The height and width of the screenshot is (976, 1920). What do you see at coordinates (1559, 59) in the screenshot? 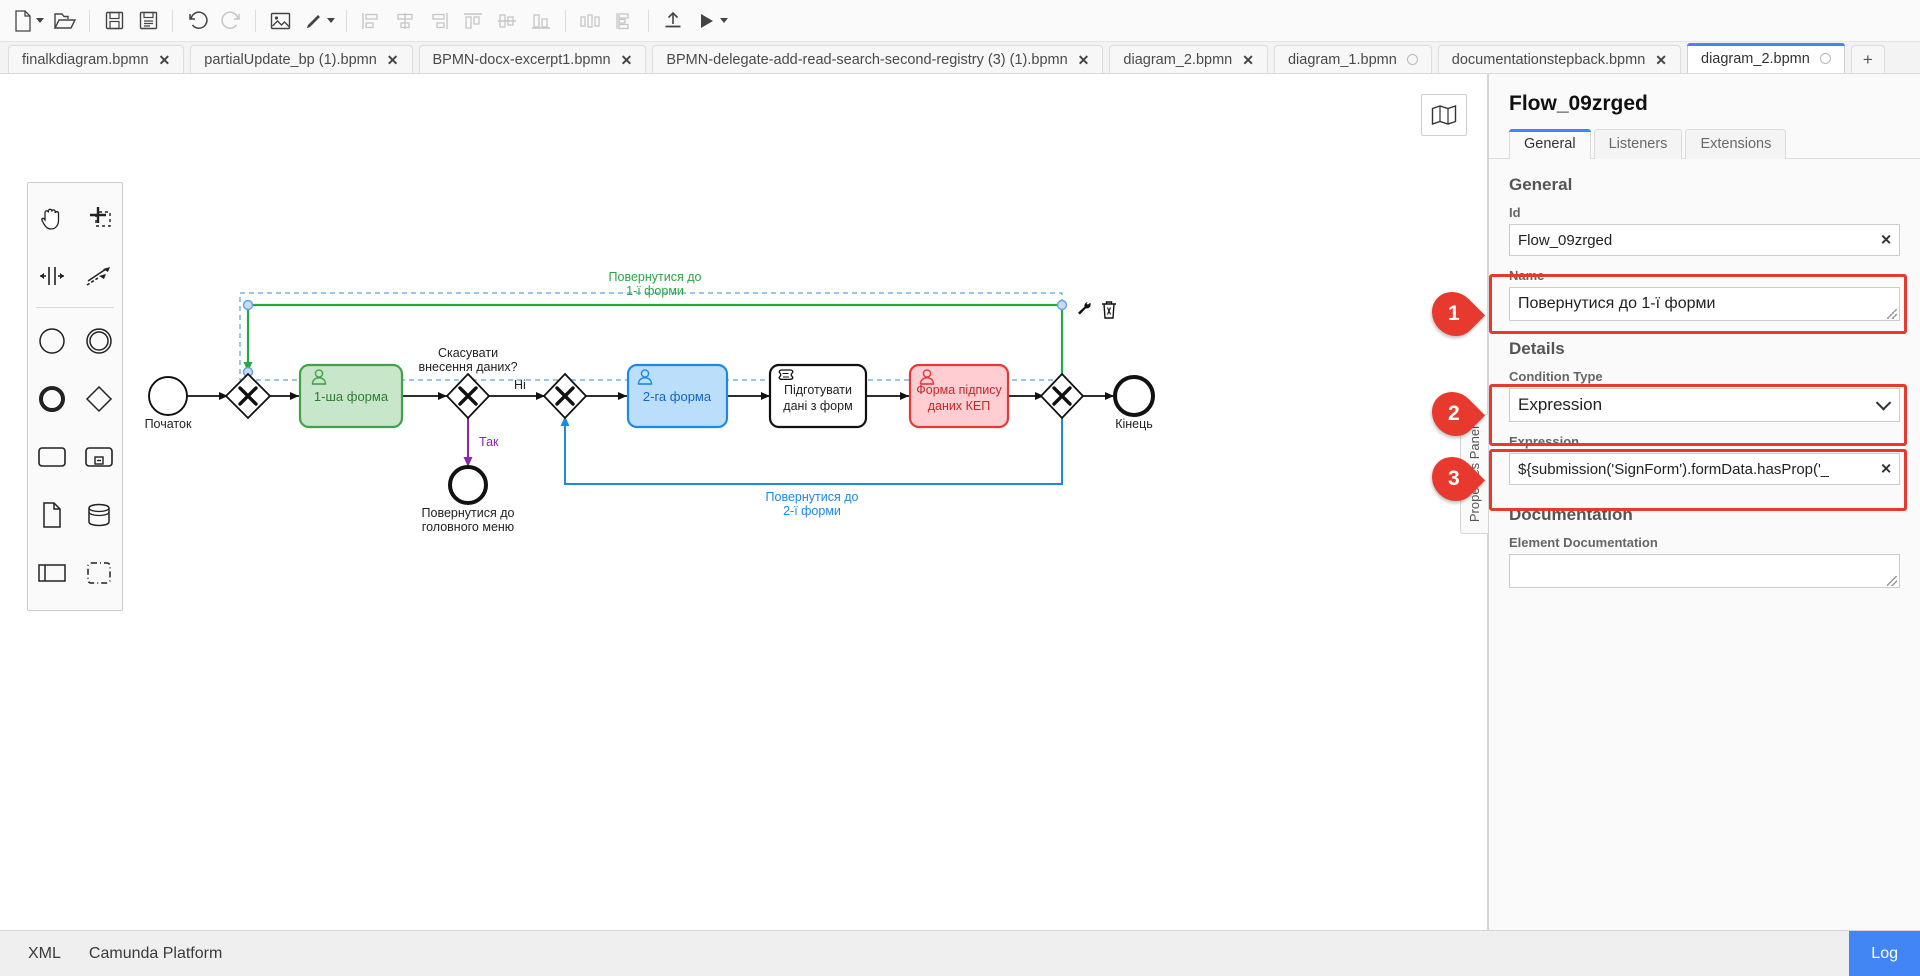
I see `tab-documentationstepback: documentationstepback.bpmn ✕` at bounding box center [1559, 59].